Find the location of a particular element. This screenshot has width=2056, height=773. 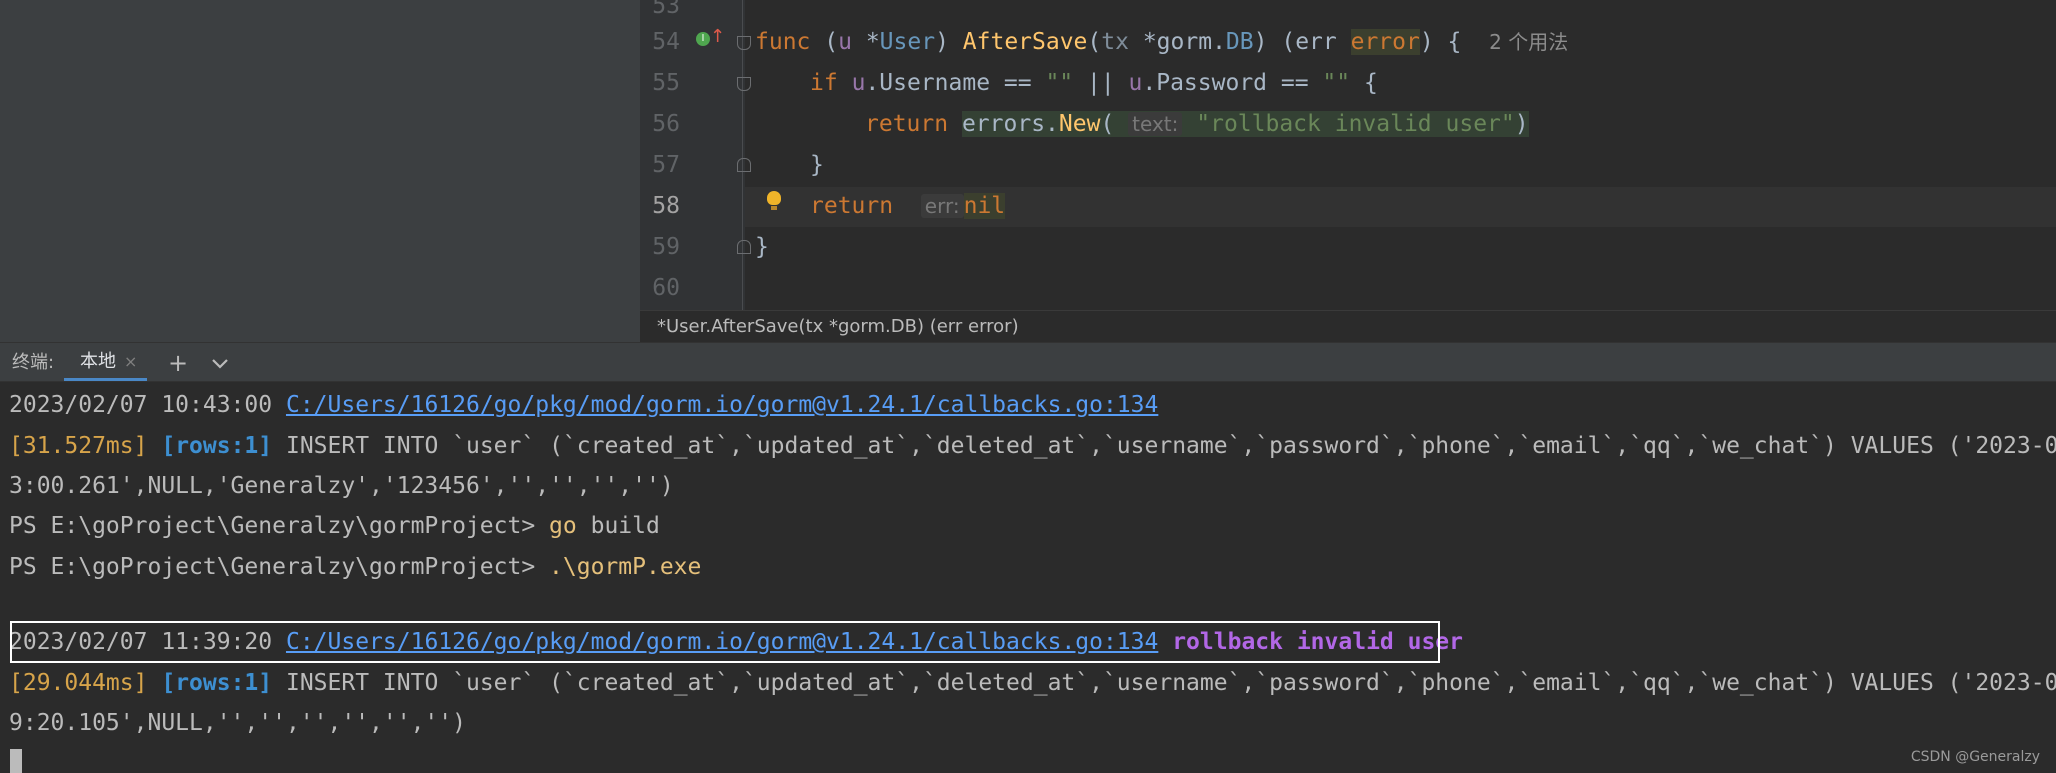

code-line-59: } is located at coordinates (762, 247).